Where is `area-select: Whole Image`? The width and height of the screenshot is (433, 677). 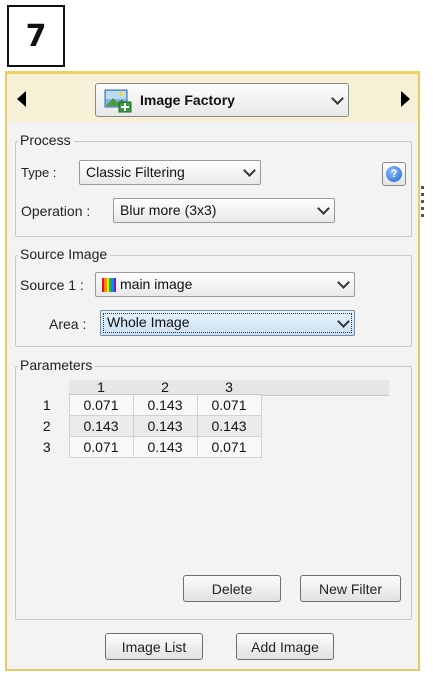 area-select: Whole Image is located at coordinates (227, 323).